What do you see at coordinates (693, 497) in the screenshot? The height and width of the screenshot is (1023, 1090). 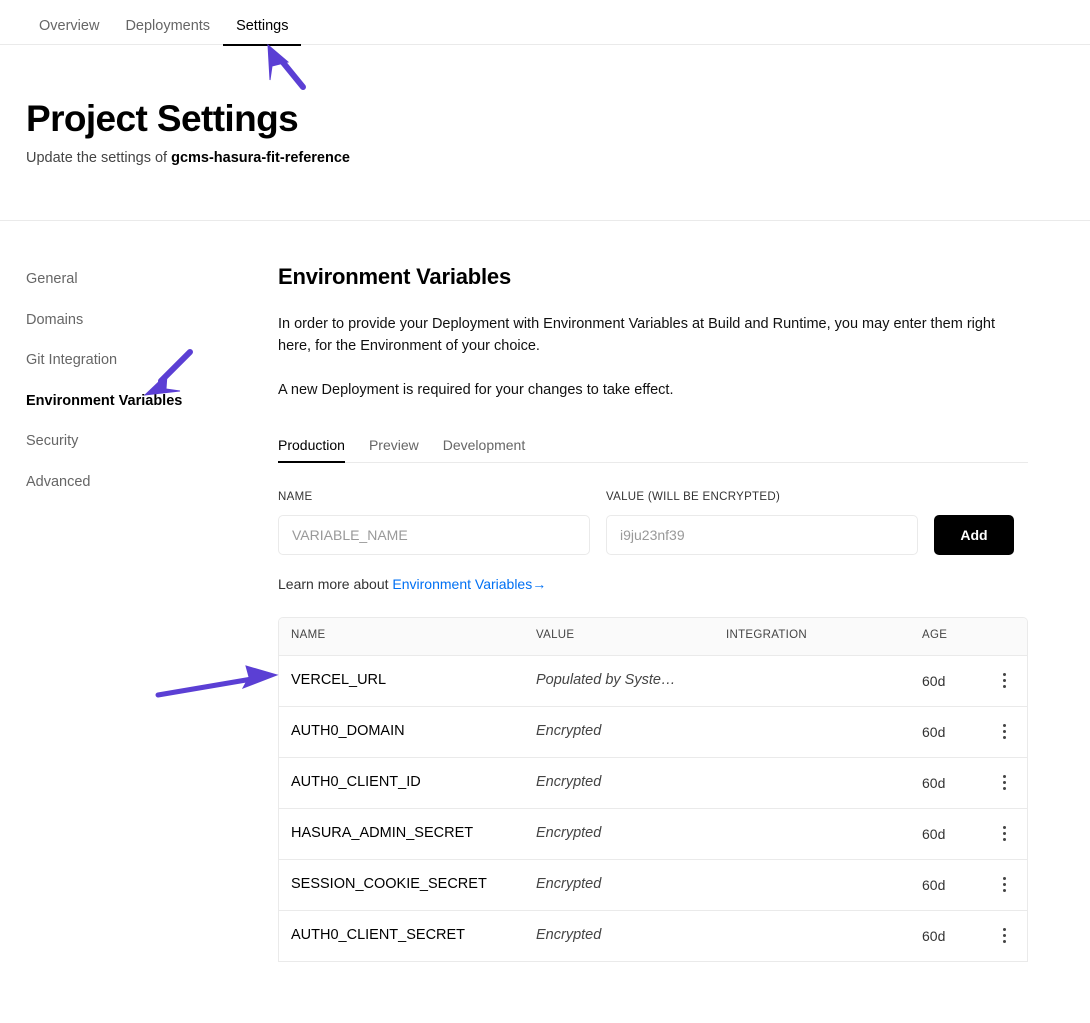 I see `value-field-label: VALUE (WILL BE ENCRYPTED)` at bounding box center [693, 497].